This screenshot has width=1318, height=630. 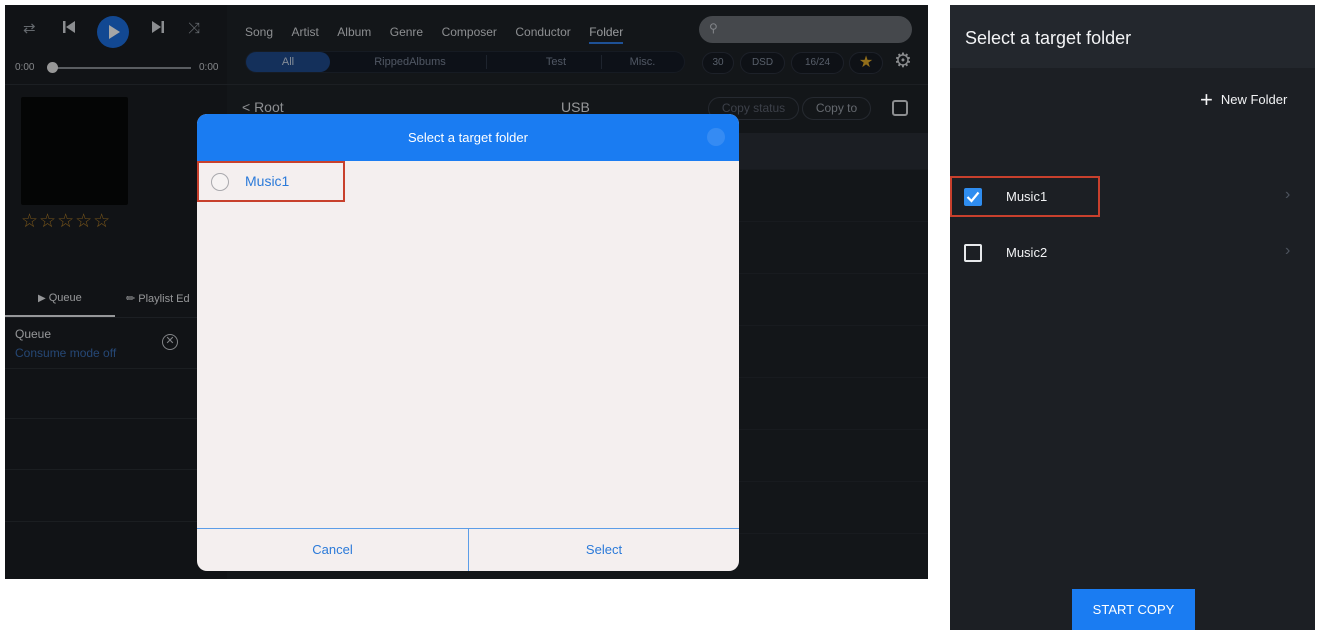 What do you see at coordinates (604, 550) in the screenshot?
I see `select-button: Select` at bounding box center [604, 550].